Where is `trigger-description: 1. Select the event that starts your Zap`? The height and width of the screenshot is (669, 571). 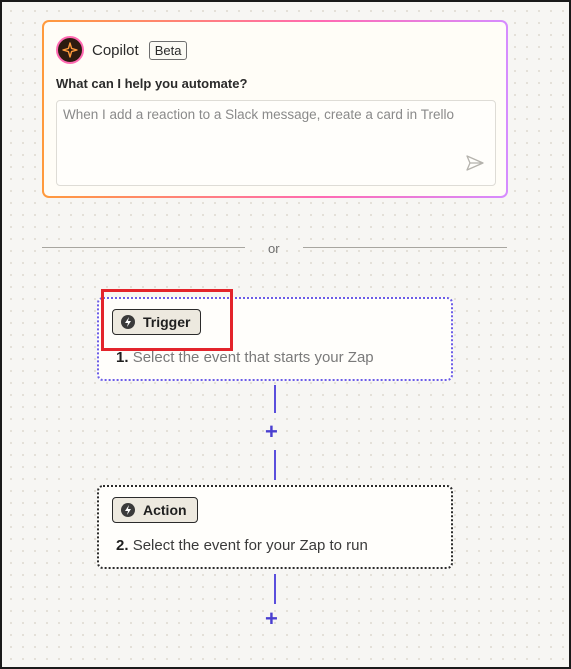
trigger-description: 1. Select the event that starts your Zap is located at coordinates (245, 357).